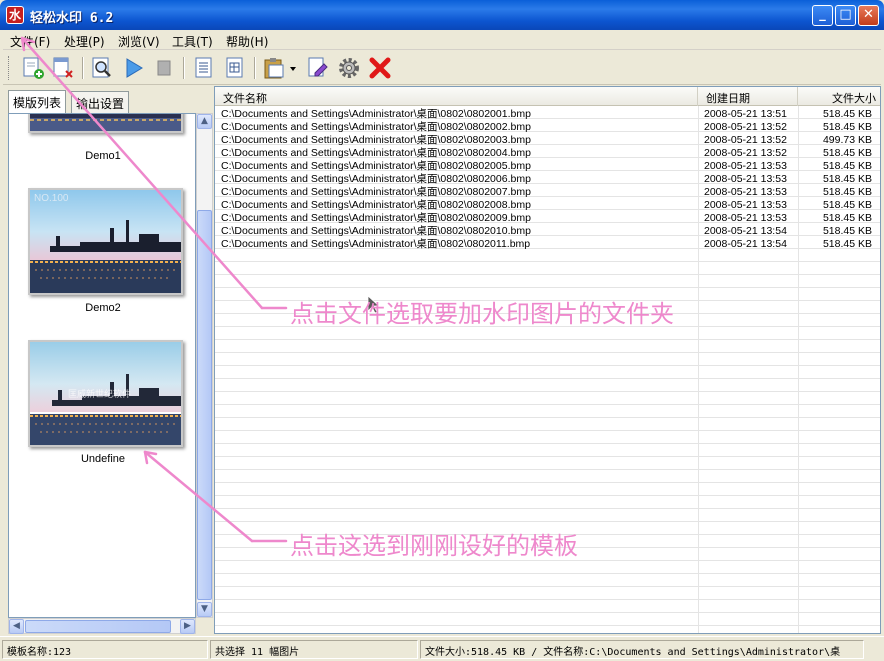  I want to click on minimize-button: _, so click(822, 15).